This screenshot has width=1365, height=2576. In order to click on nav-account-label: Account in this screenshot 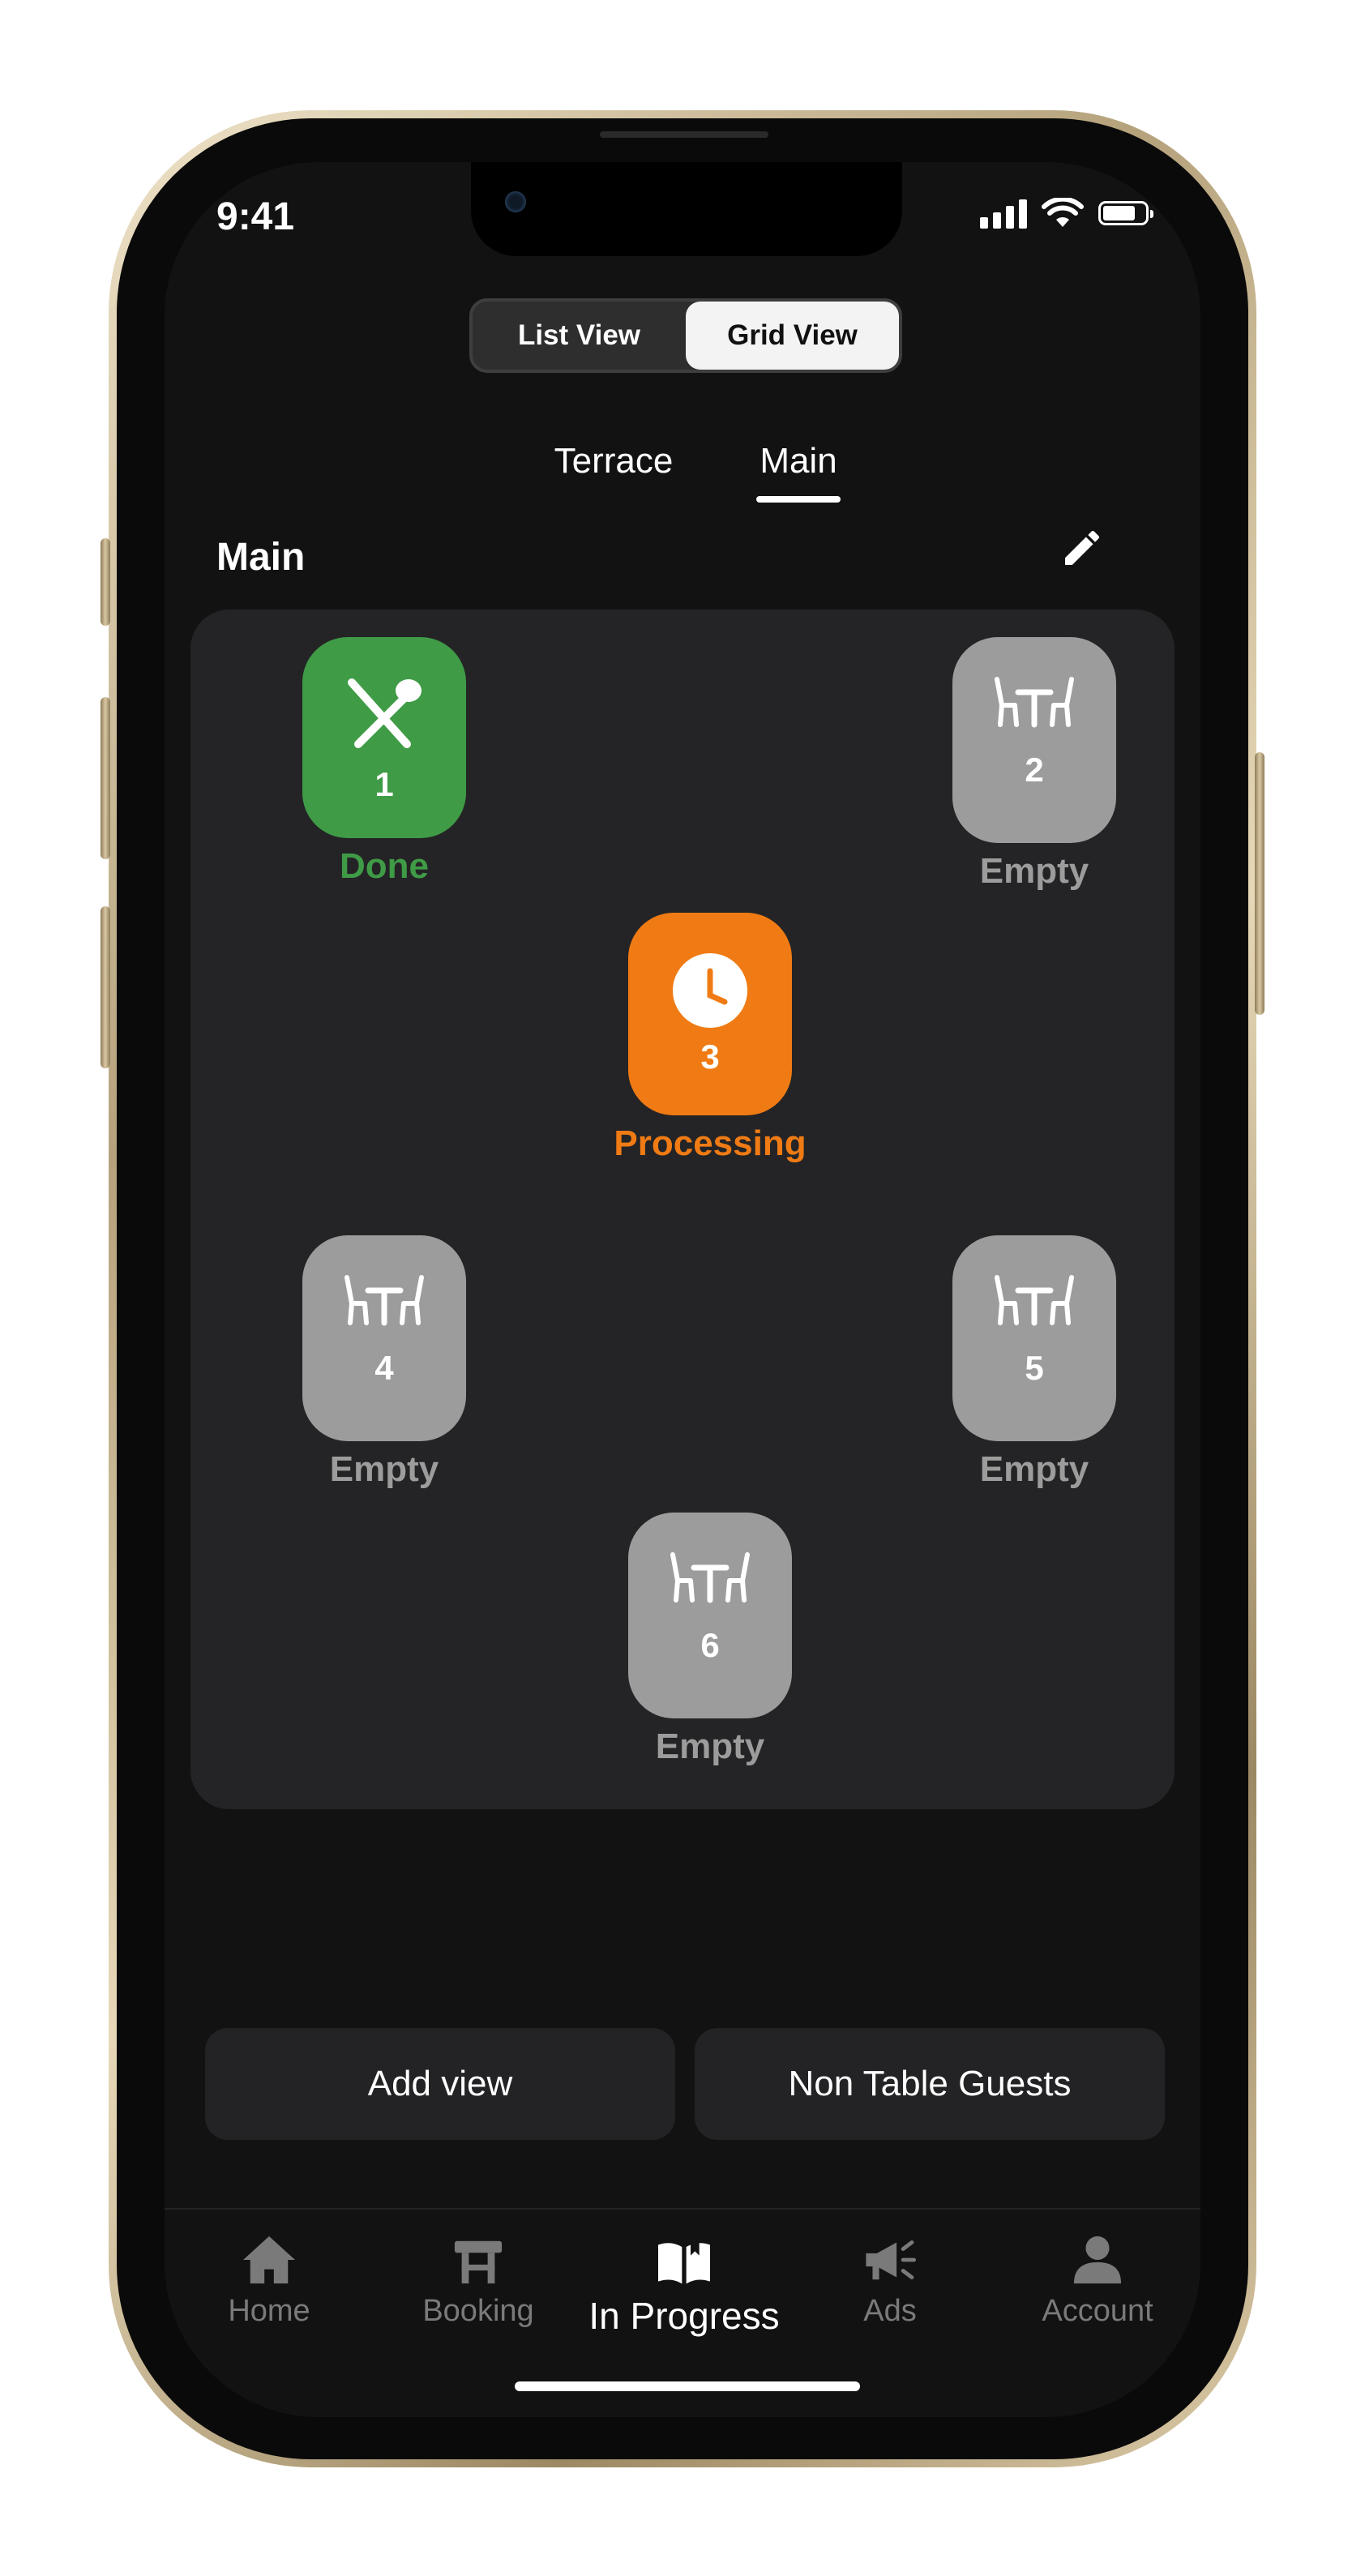, I will do `click(1097, 2311)`.